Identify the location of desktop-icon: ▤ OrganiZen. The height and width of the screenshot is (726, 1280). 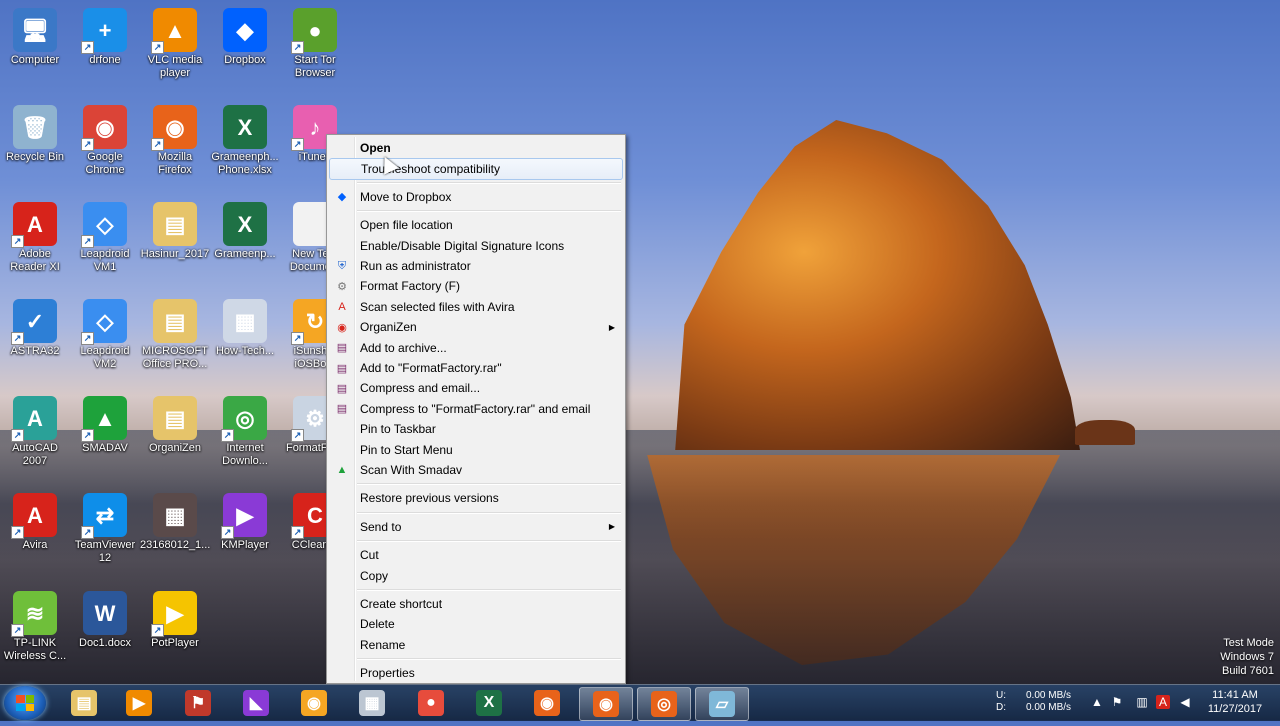
(175, 425).